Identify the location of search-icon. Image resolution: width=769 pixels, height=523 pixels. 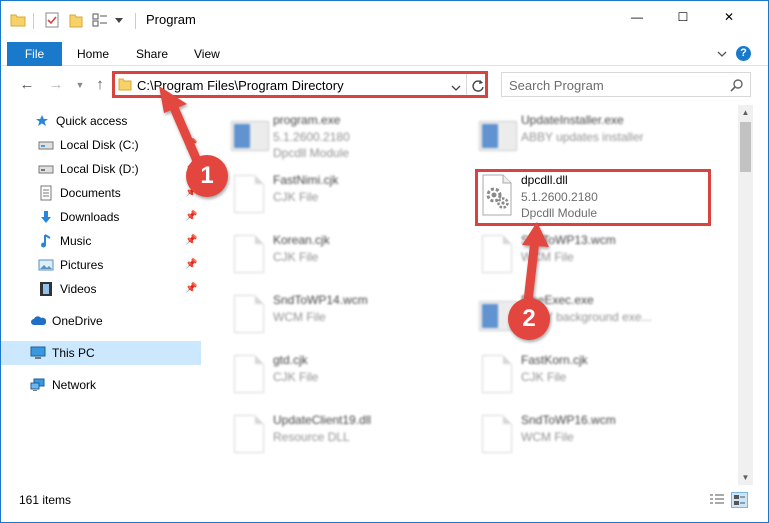
(737, 86).